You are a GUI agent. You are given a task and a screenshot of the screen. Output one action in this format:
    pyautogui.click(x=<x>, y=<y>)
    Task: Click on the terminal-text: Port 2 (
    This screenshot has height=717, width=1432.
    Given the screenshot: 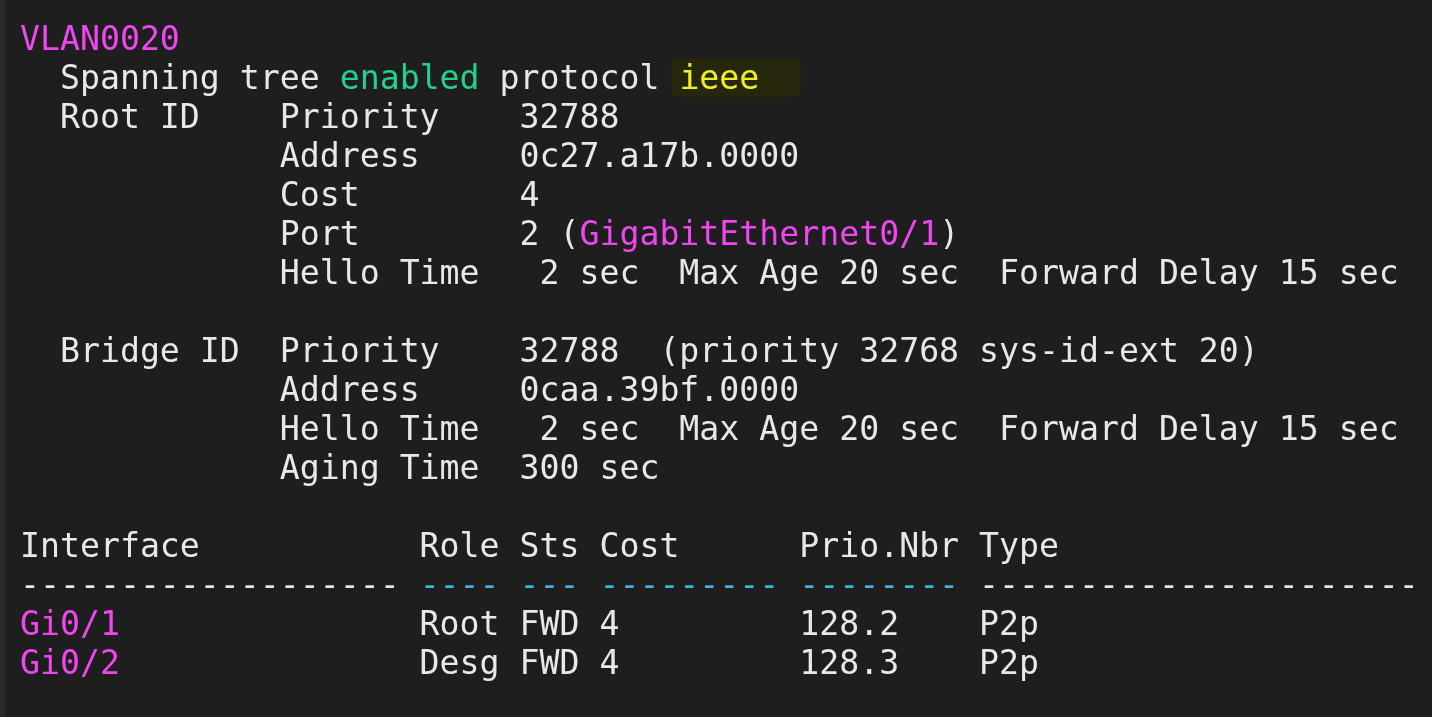 What is the action you would take?
    pyautogui.click(x=429, y=233)
    